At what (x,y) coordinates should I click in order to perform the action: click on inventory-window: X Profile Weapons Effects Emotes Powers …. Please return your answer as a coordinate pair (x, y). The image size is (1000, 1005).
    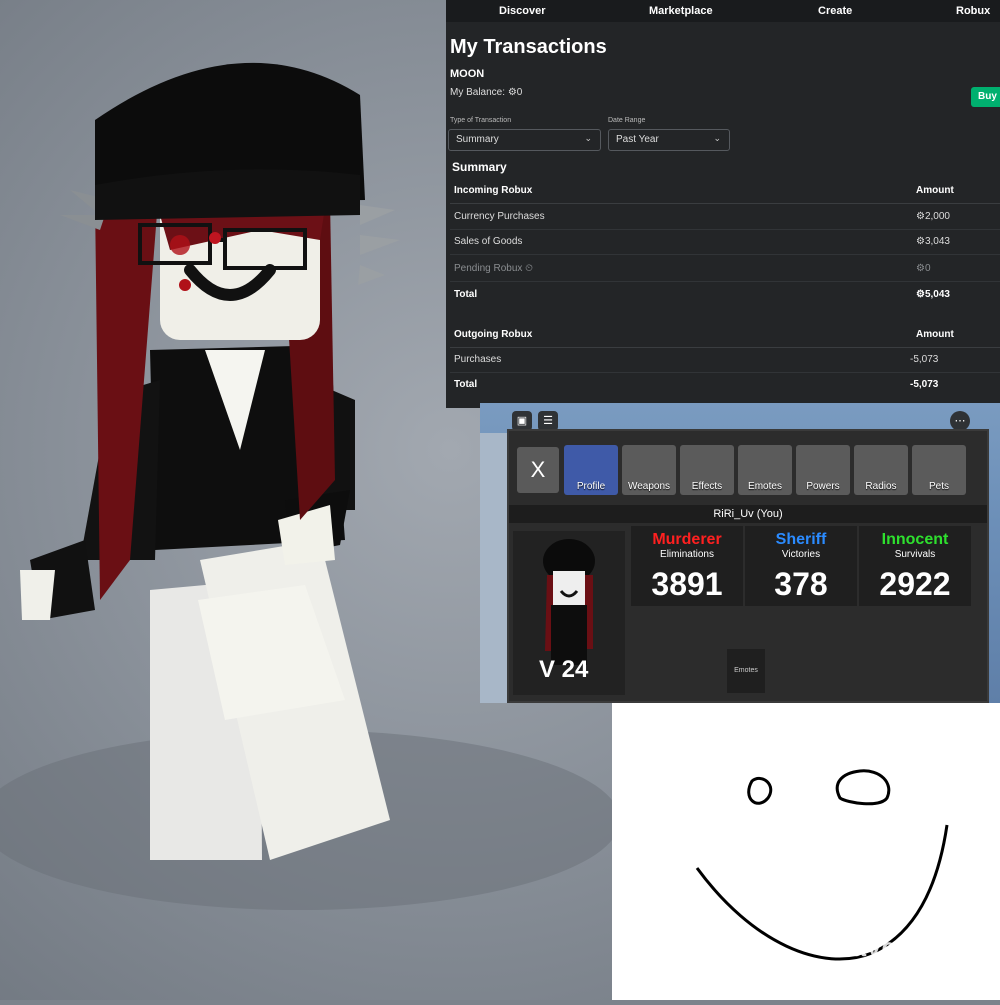
    Looking at the image, I should click on (748, 566).